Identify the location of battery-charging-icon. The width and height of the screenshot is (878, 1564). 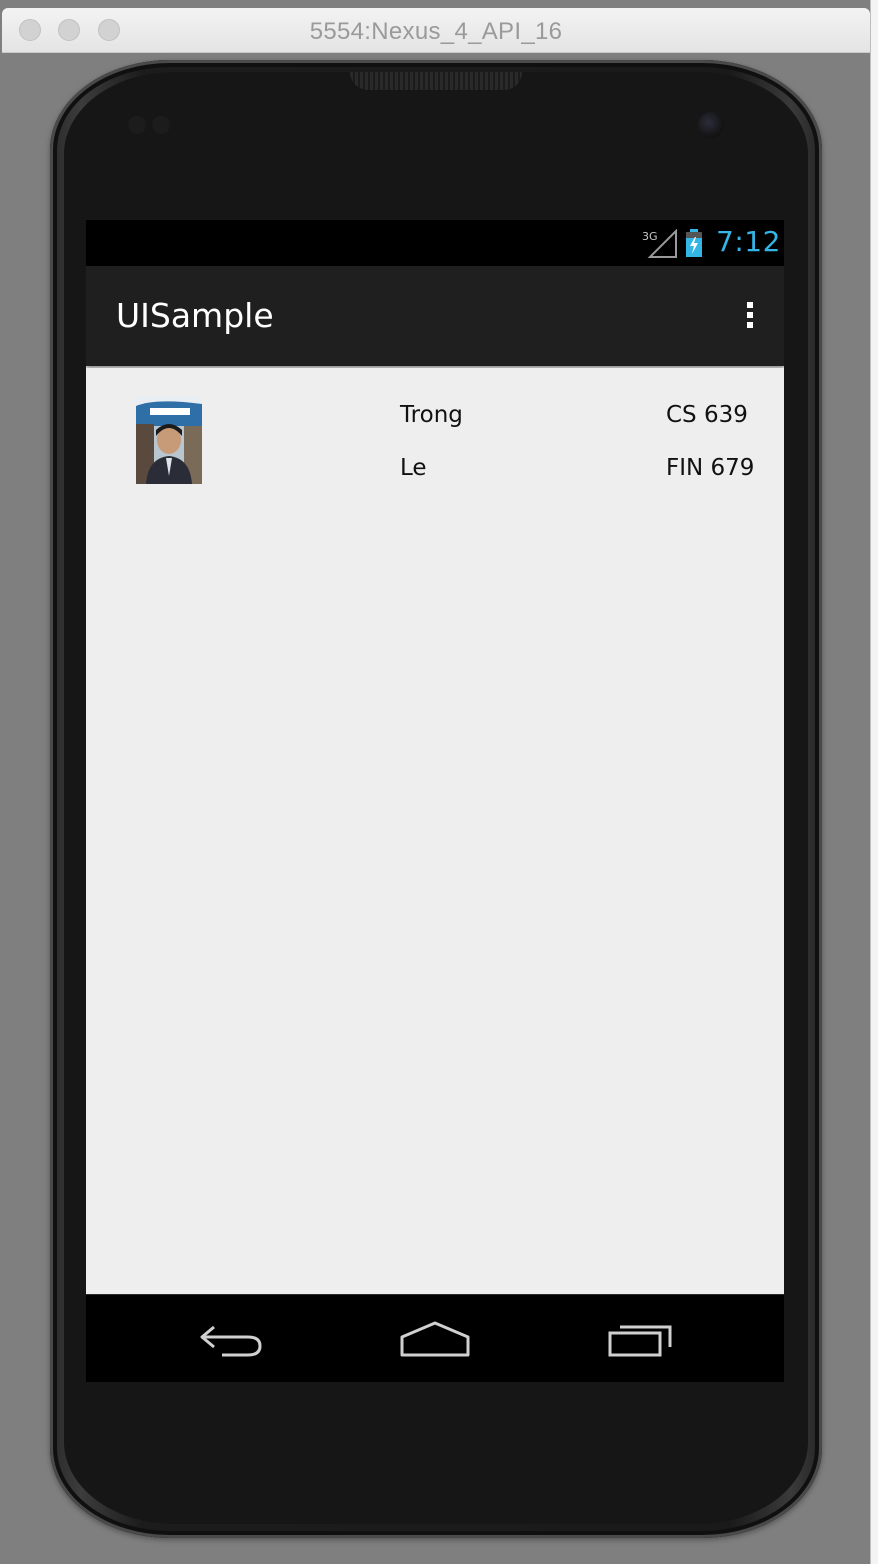
(694, 243).